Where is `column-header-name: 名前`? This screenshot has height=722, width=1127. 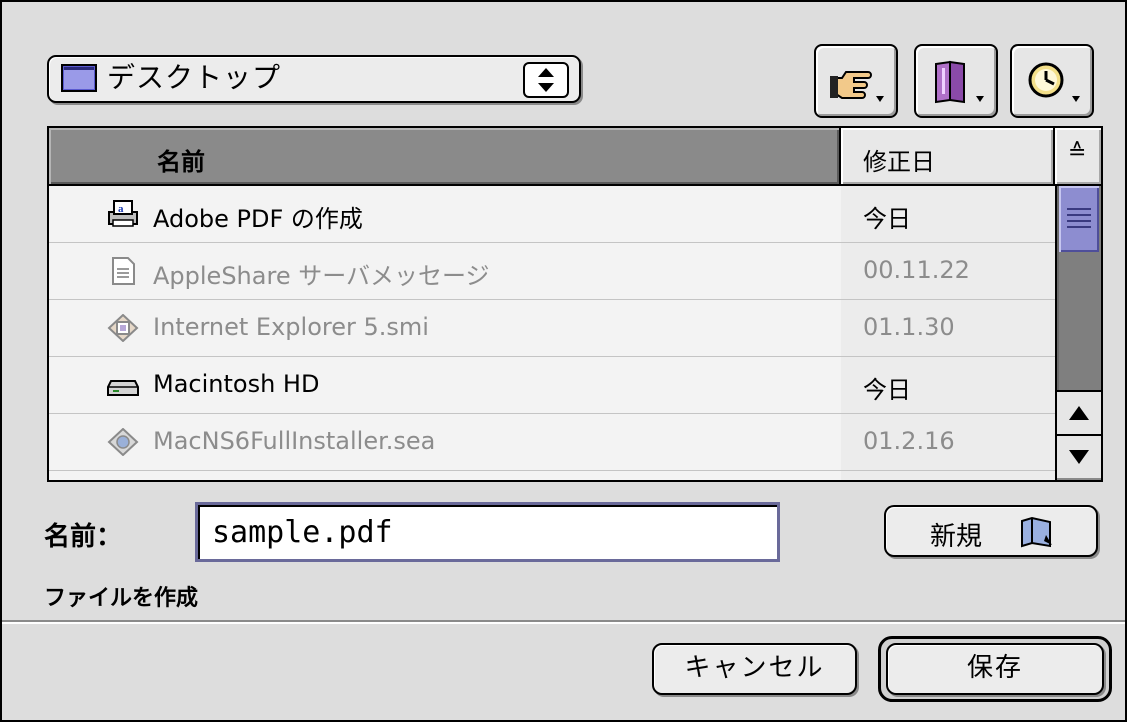 column-header-name: 名前 is located at coordinates (445, 157).